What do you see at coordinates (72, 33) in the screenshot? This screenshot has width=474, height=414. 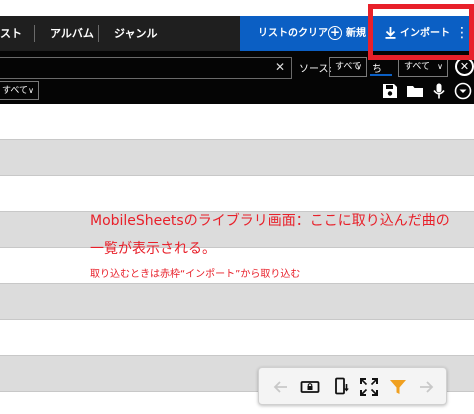 I see `tab-album: アルバム` at bounding box center [72, 33].